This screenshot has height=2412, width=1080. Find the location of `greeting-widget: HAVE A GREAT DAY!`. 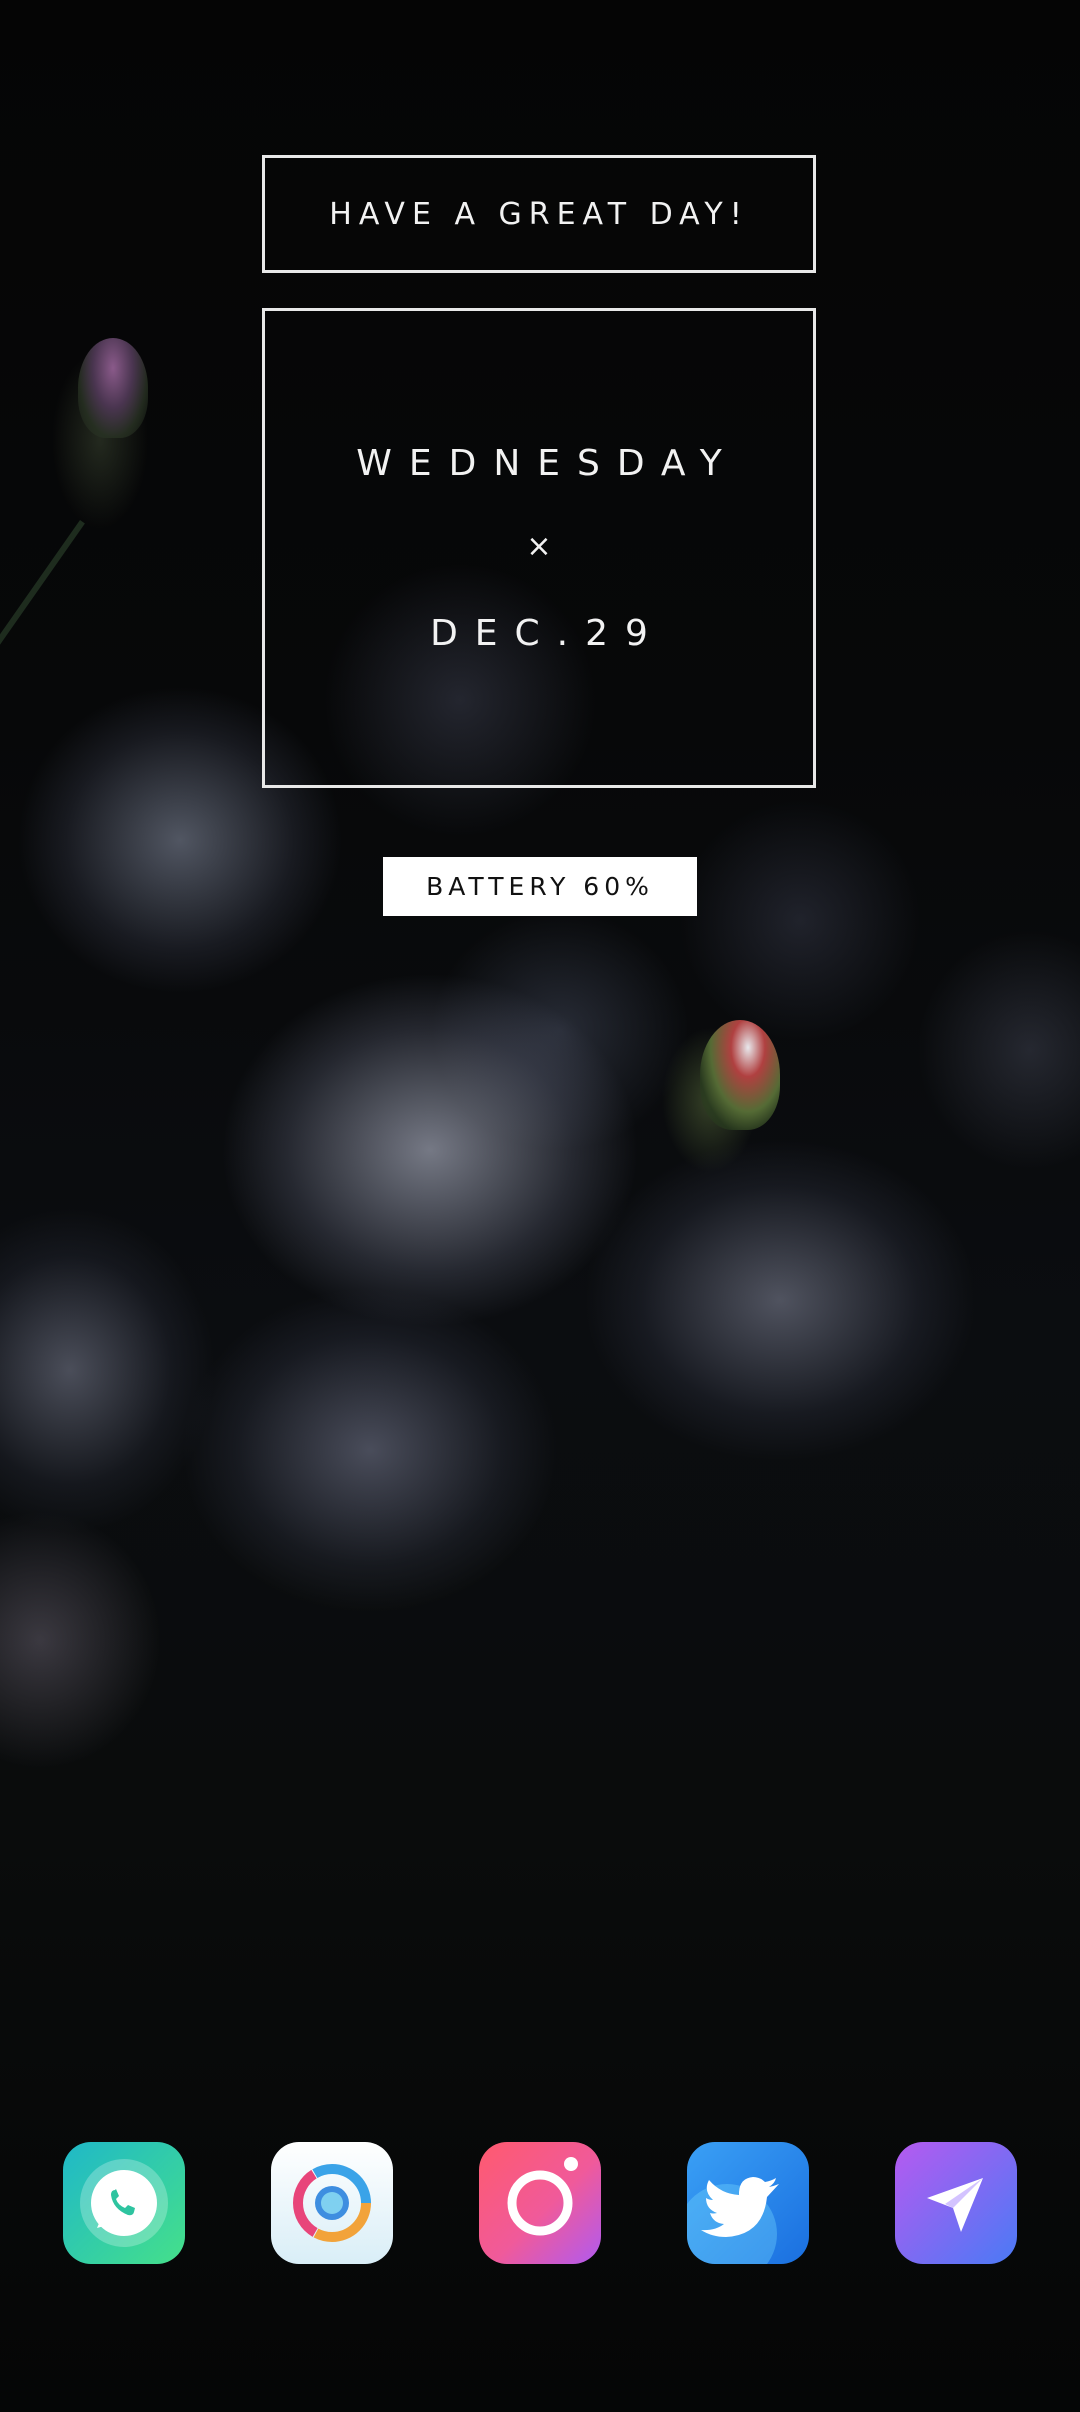

greeting-widget: HAVE A GREAT DAY! is located at coordinates (539, 214).